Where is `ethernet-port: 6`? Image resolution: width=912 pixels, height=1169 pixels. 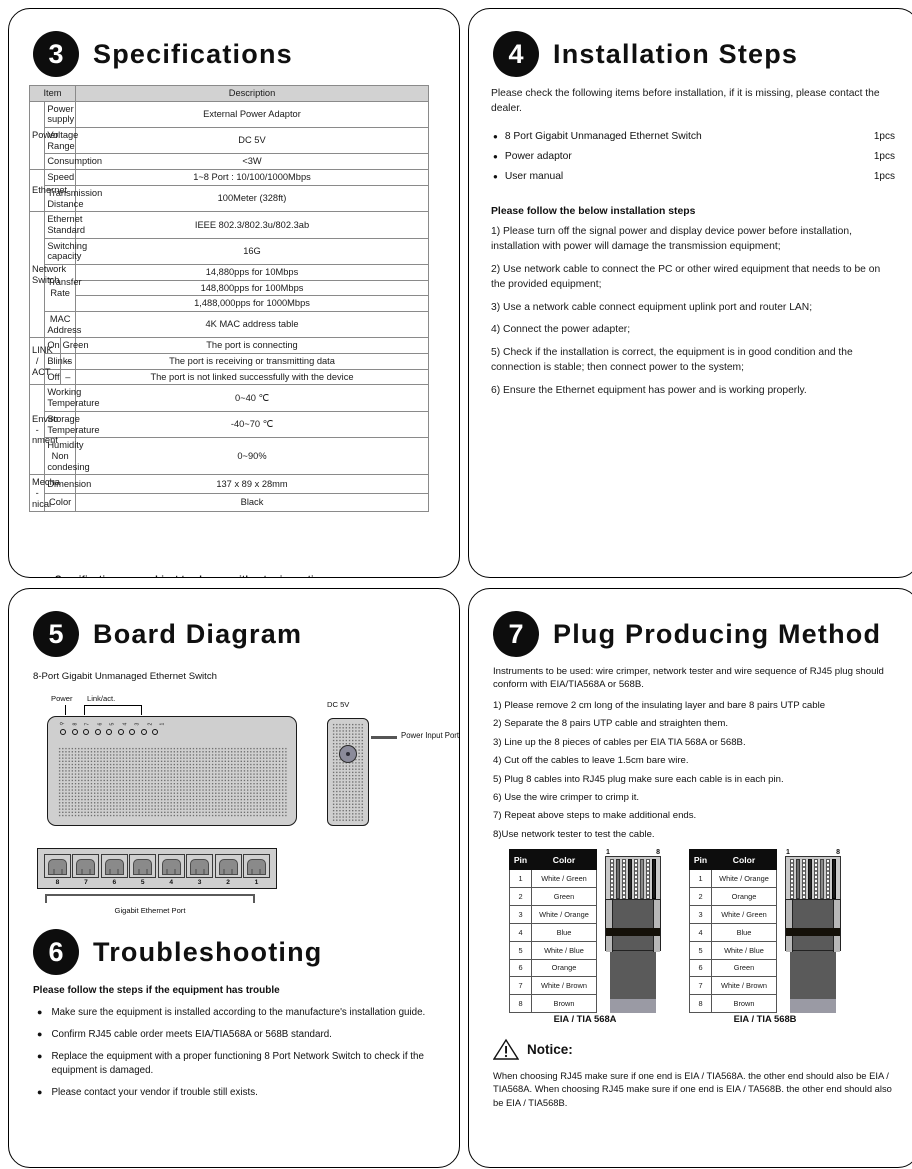
ethernet-port: 6 is located at coordinates (114, 870).